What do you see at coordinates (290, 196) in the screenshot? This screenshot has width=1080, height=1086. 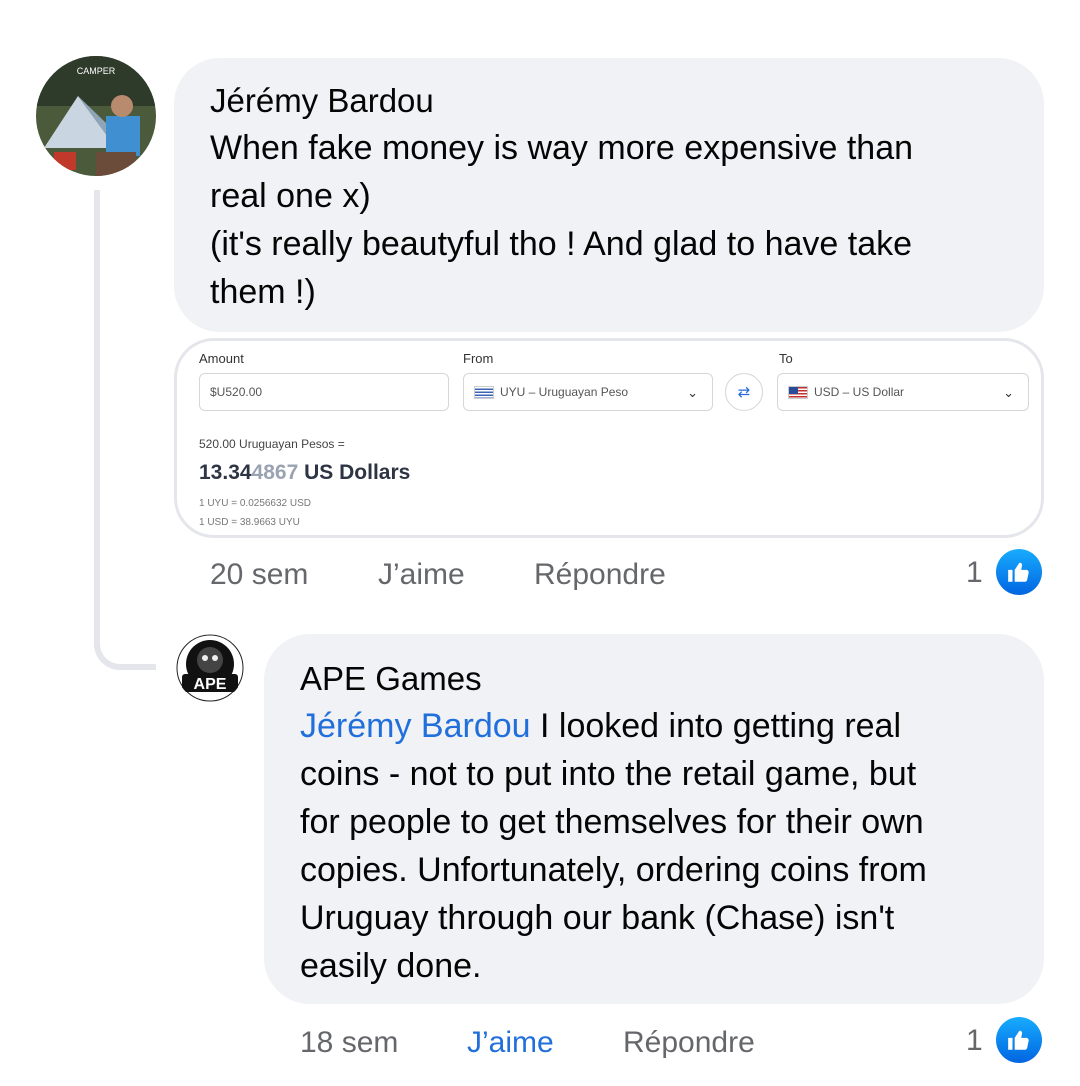 I see `comment-line: real one x)` at bounding box center [290, 196].